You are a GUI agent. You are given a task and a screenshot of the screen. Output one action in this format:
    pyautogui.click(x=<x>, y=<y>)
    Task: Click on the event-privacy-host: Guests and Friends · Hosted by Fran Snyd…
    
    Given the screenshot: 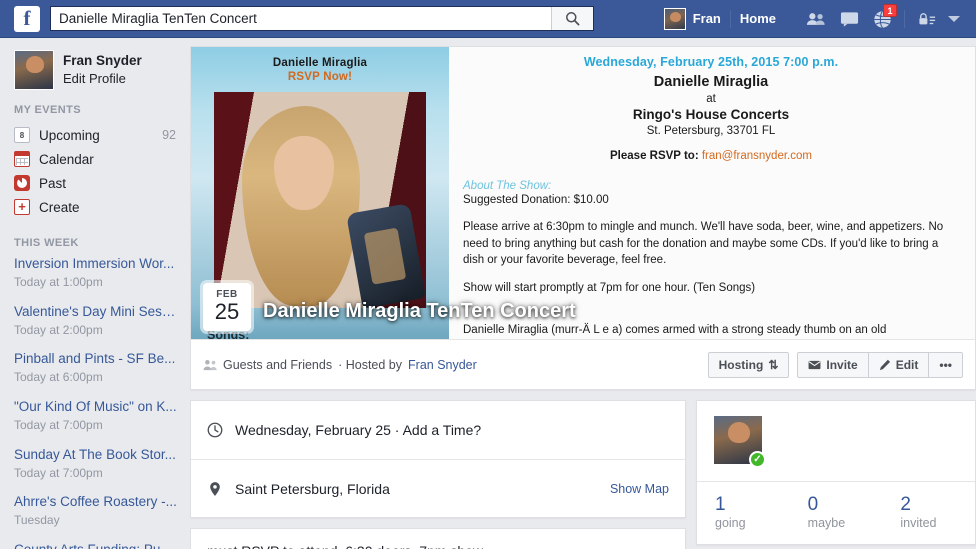 What is the action you would take?
    pyautogui.click(x=455, y=365)
    